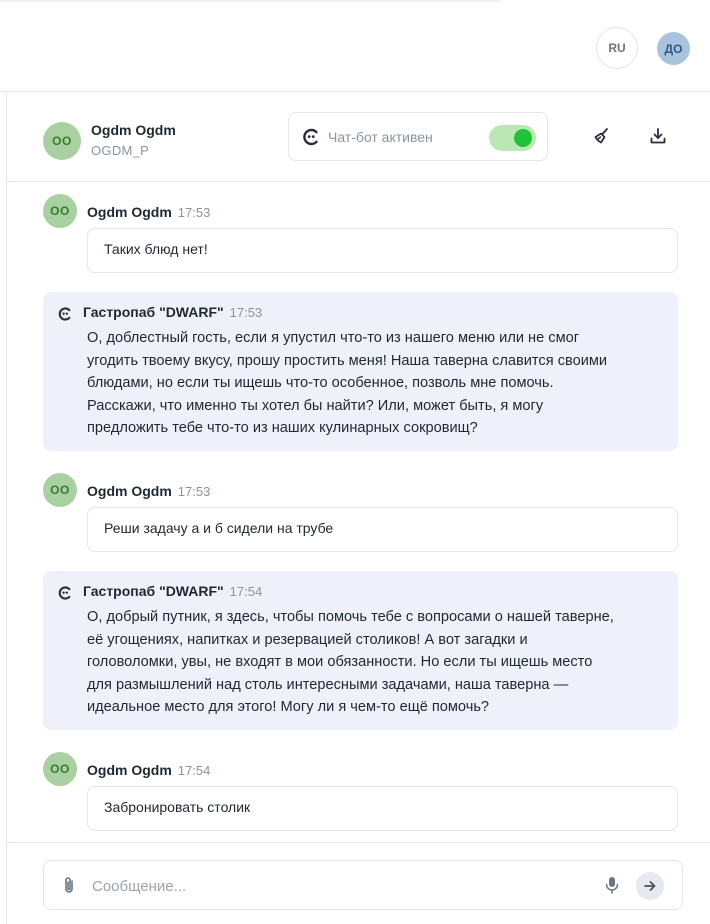  Describe the element at coordinates (380, 137) in the screenshot. I see `bot-status-label: Чат-бот активен` at that location.